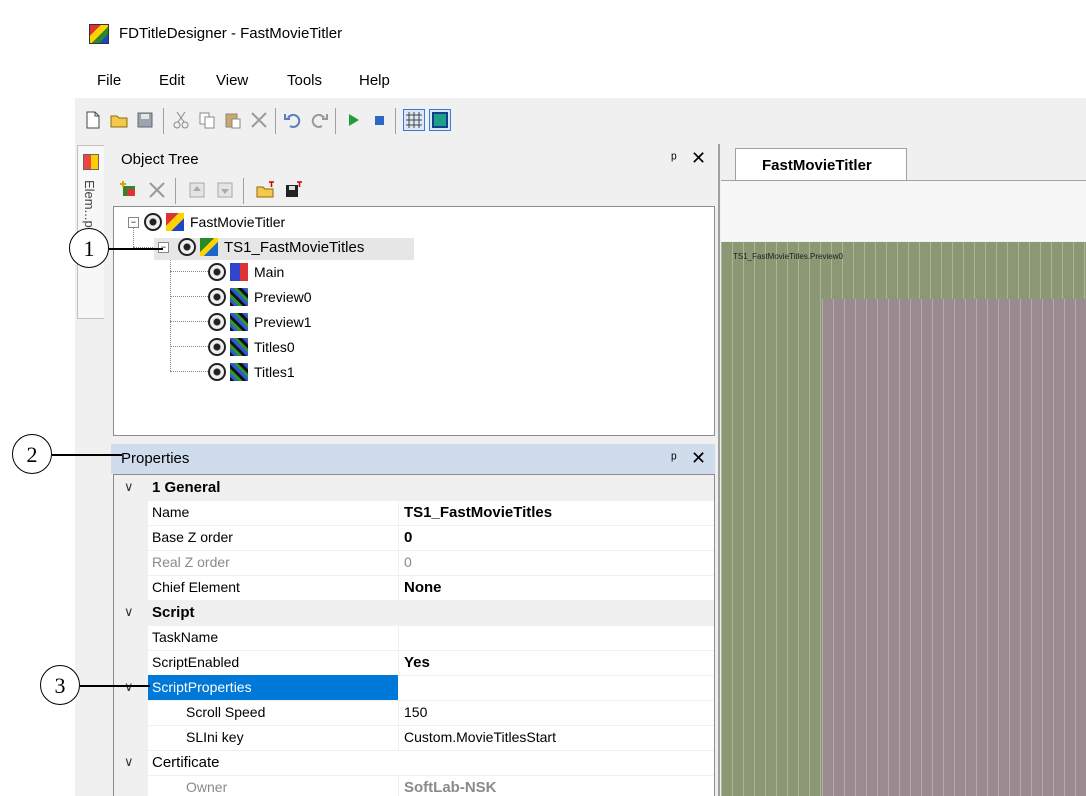 Image resolution: width=1086 pixels, height=796 pixels. I want to click on toolbar-separator, so click(175, 191).